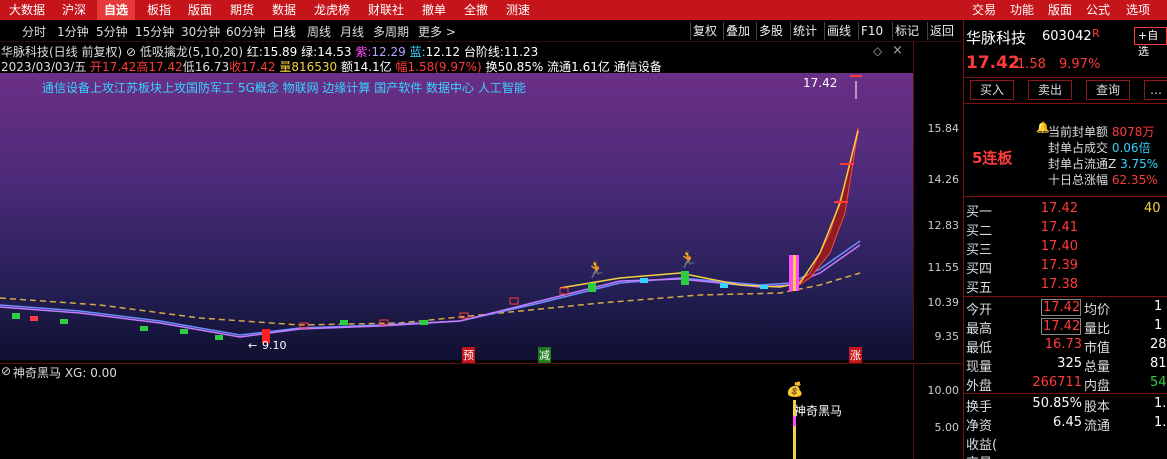 The width and height of the screenshot is (1167, 459). What do you see at coordinates (979, 386) in the screenshot?
I see `stat-label: 外盘` at bounding box center [979, 386].